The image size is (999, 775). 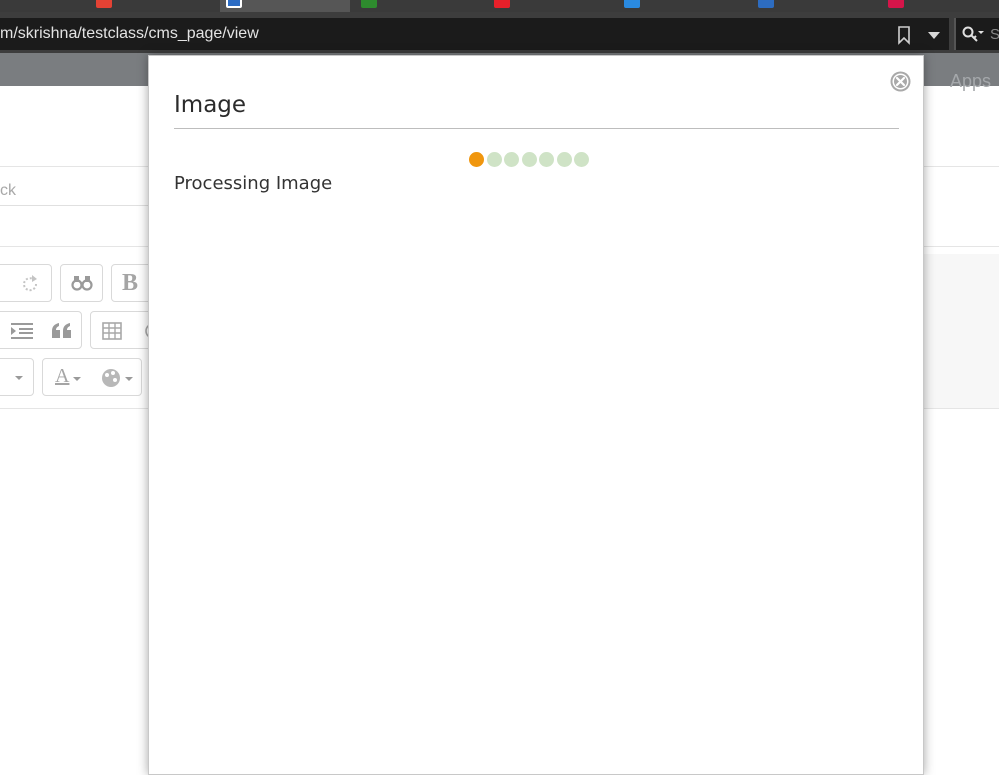 I want to click on bold-icon: B, so click(x=130, y=283).